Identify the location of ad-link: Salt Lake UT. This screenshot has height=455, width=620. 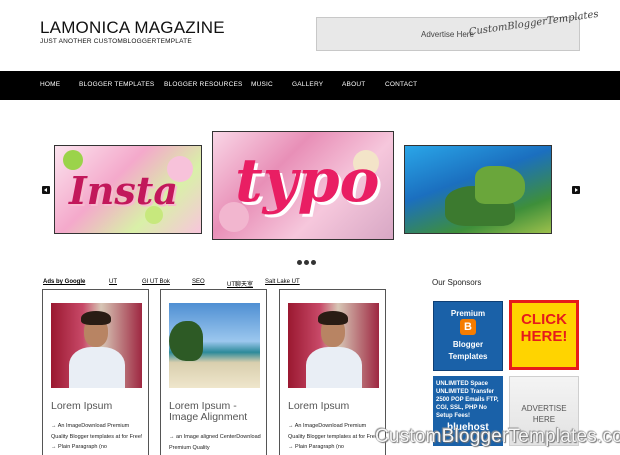
(282, 282).